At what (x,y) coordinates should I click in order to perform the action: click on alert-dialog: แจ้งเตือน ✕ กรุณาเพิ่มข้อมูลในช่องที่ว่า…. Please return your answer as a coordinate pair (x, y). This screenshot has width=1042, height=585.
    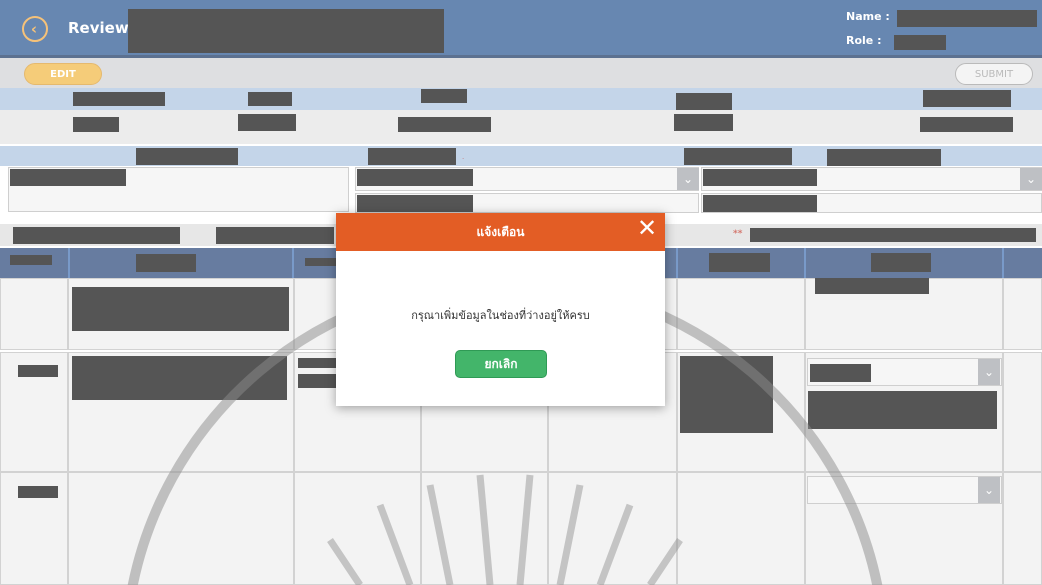
    Looking at the image, I should click on (500, 309).